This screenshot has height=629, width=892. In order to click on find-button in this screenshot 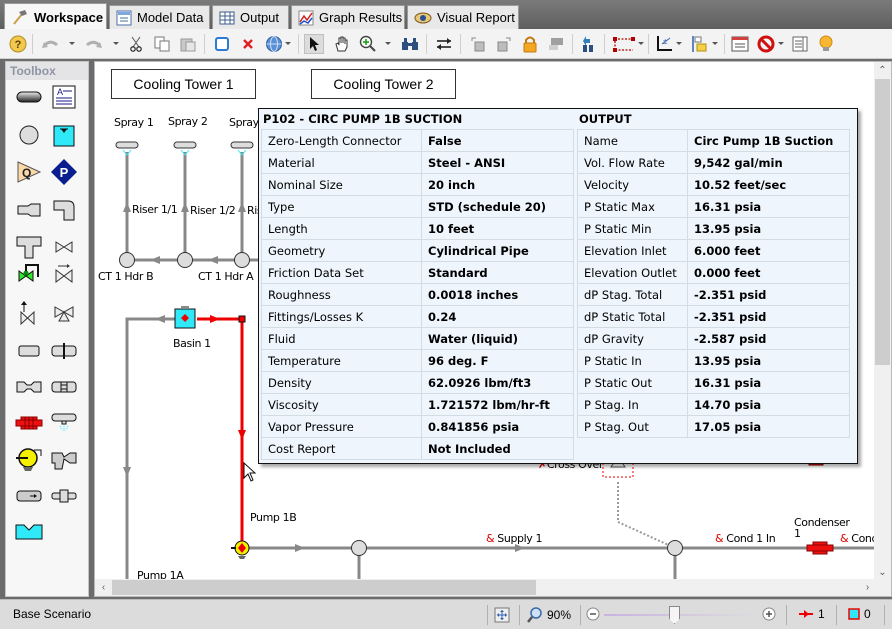, I will do `click(410, 44)`.